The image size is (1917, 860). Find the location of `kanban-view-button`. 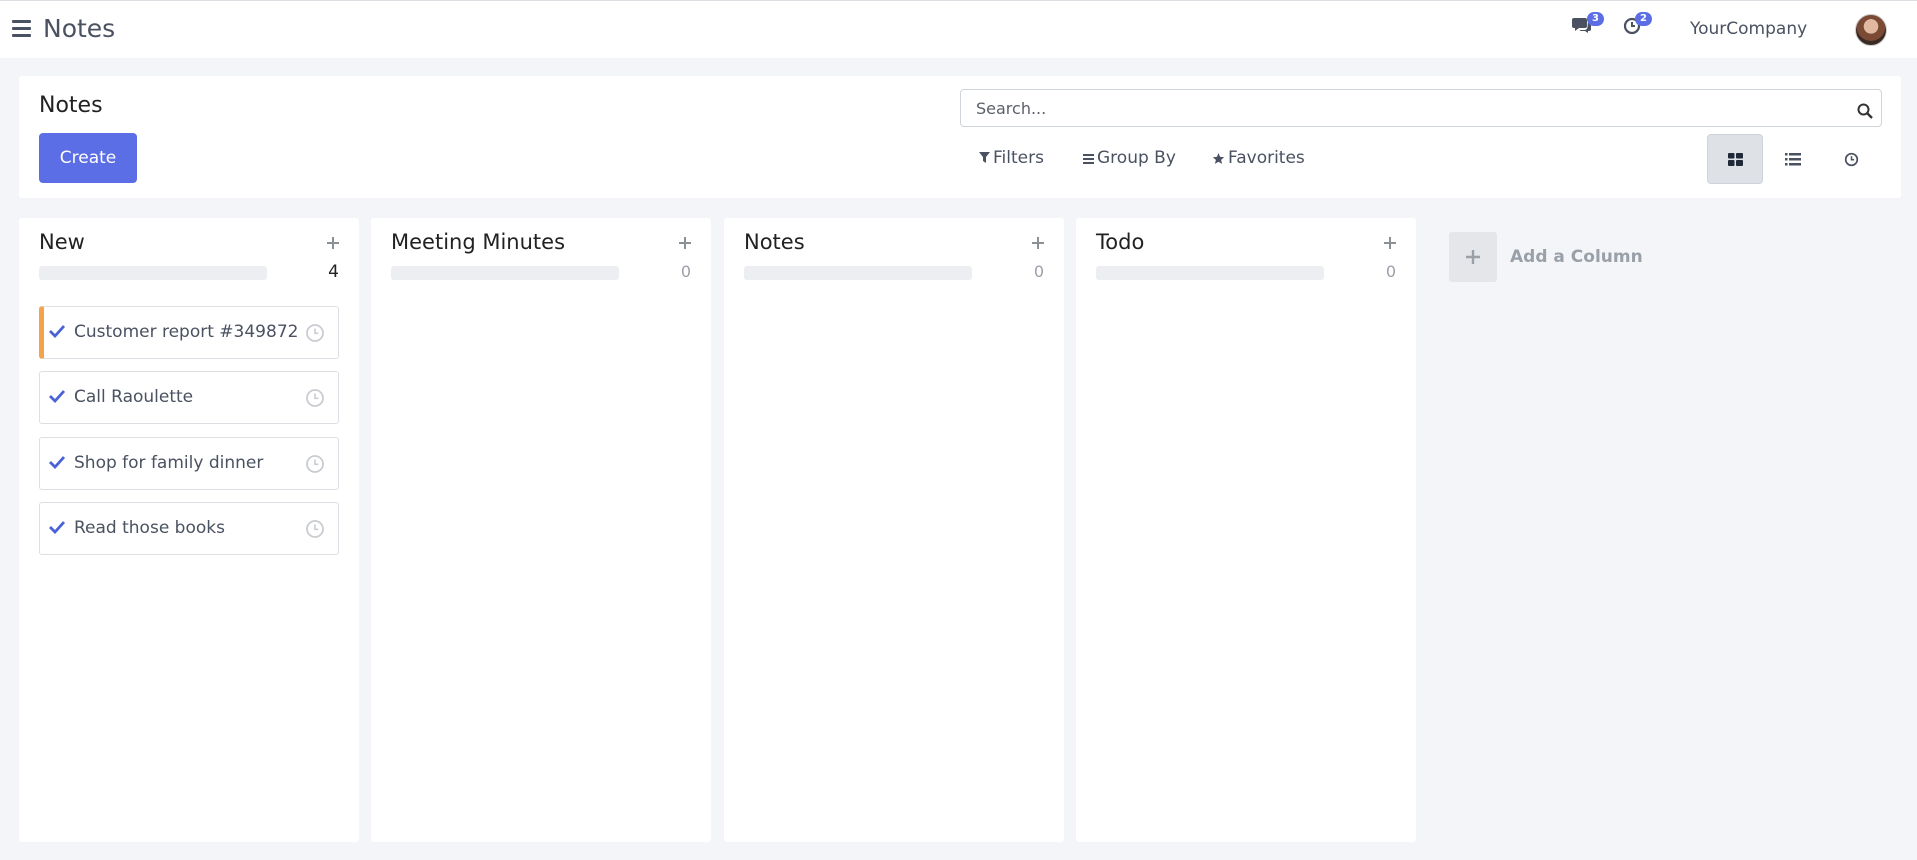

kanban-view-button is located at coordinates (1735, 159).